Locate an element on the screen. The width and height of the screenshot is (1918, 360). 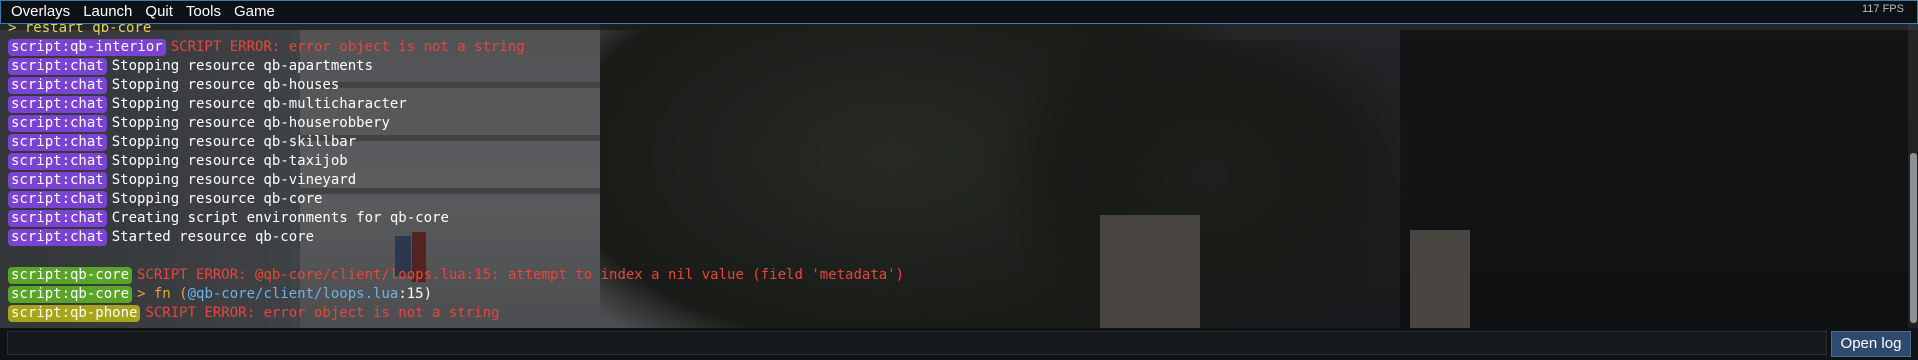
log-message: Stopping resource qb-taxijob is located at coordinates (229, 161).